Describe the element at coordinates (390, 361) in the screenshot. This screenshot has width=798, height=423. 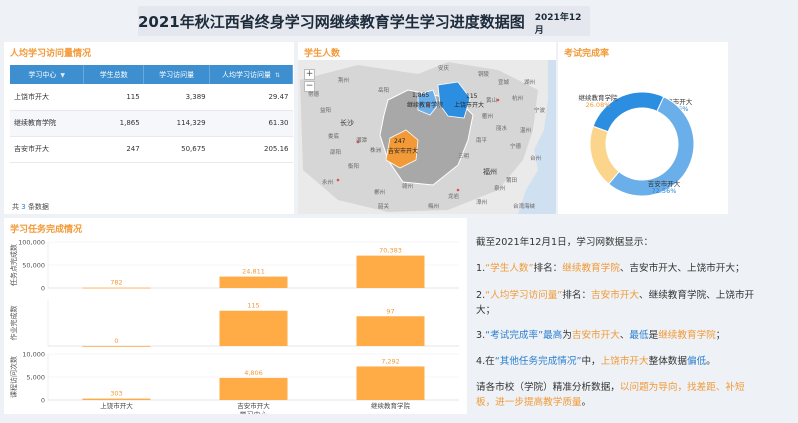
I see `bar-value-label: 7,292` at that location.